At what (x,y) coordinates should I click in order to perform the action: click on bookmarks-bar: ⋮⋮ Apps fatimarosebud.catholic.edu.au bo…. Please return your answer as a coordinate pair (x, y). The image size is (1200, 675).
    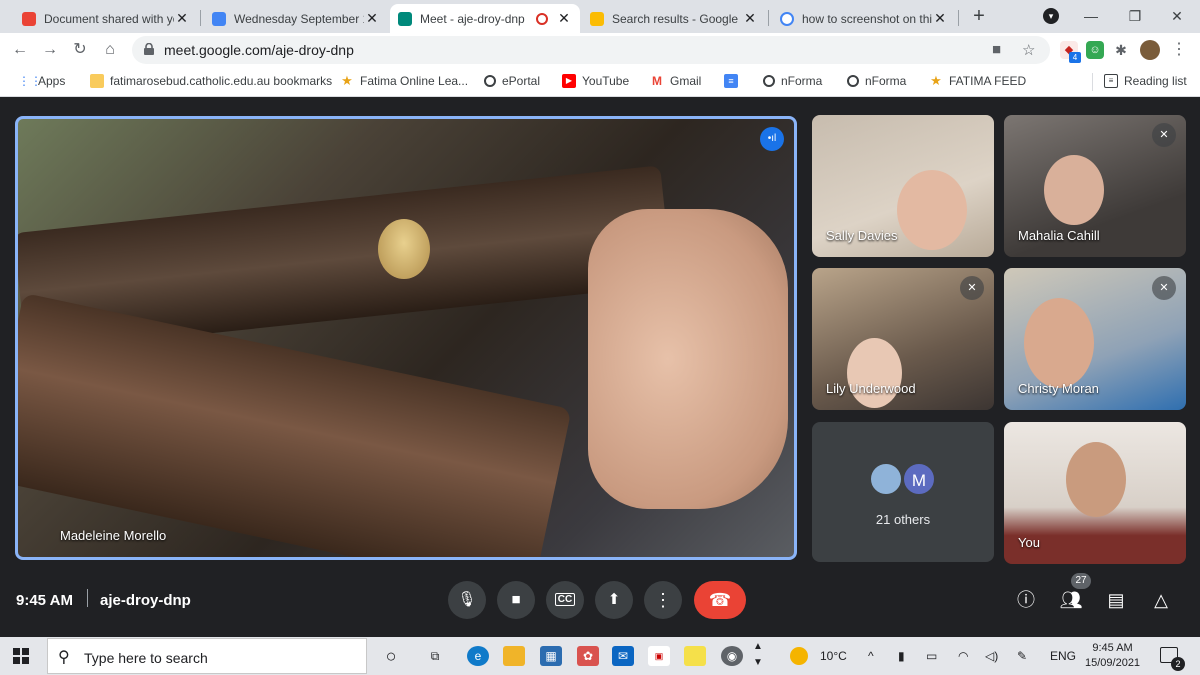
    Looking at the image, I should click on (600, 82).